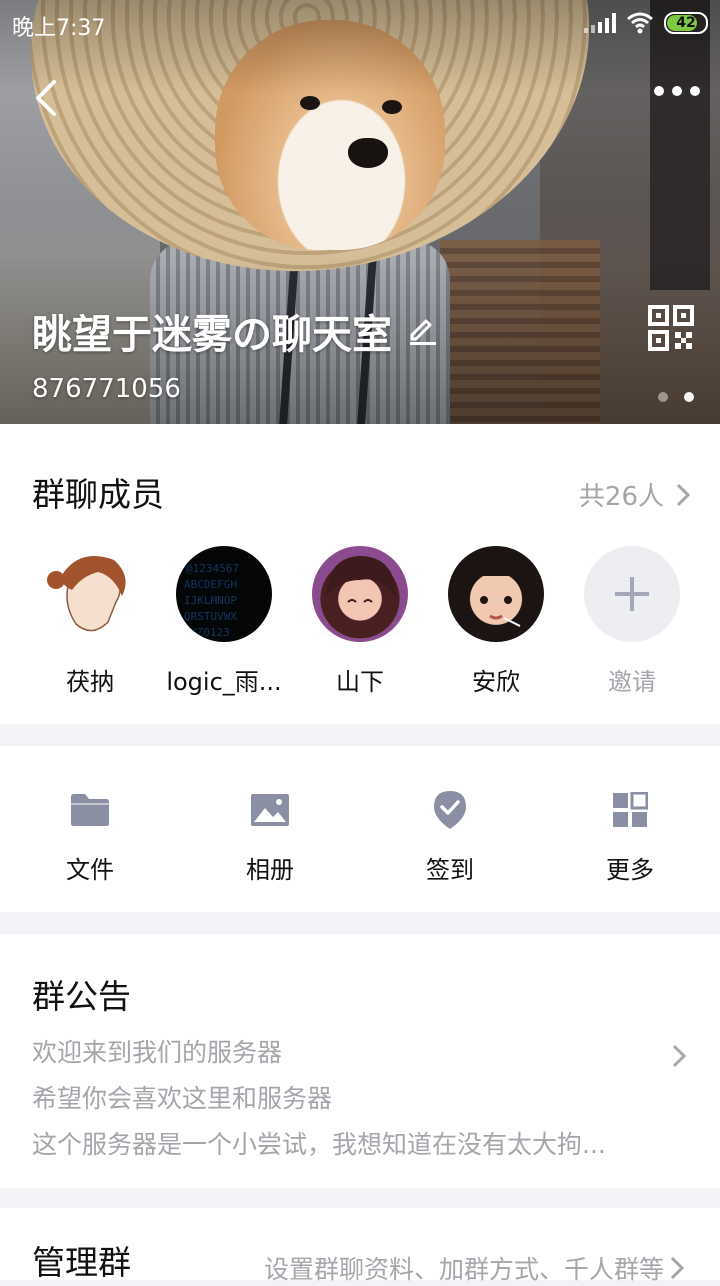 This screenshot has width=720, height=1286. Describe the element at coordinates (360, 829) in the screenshot. I see `group-tools: 文件 相册 签到 更多` at that location.